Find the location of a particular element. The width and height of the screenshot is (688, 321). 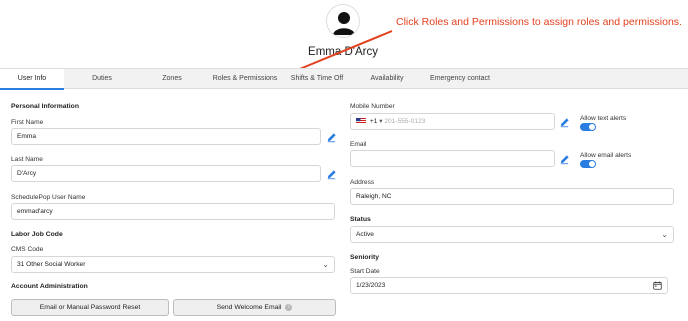

text-alerts-toggle is located at coordinates (588, 127).